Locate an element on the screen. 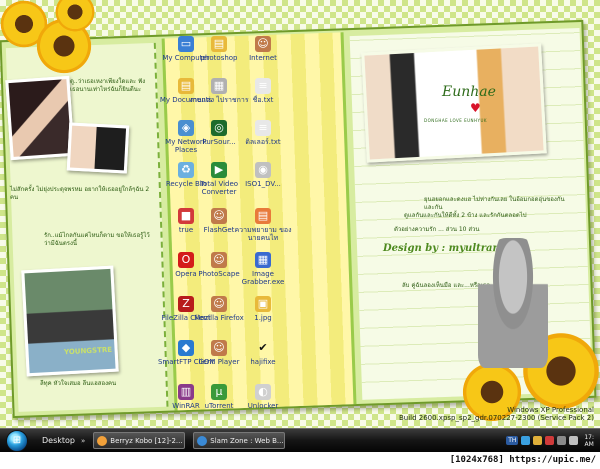 This screenshot has width=600, height=469. clock-time: 17: is located at coordinates (589, 437).